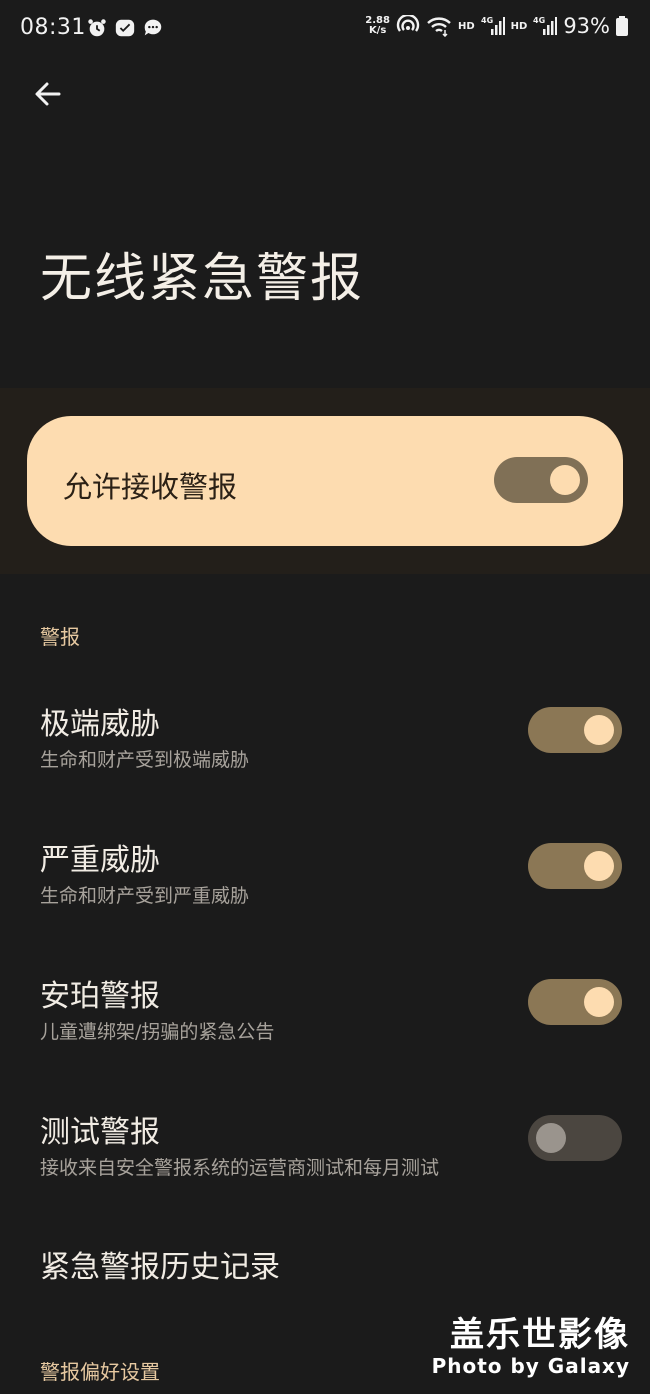  I want to click on amber-alert-switch, so click(575, 1002).